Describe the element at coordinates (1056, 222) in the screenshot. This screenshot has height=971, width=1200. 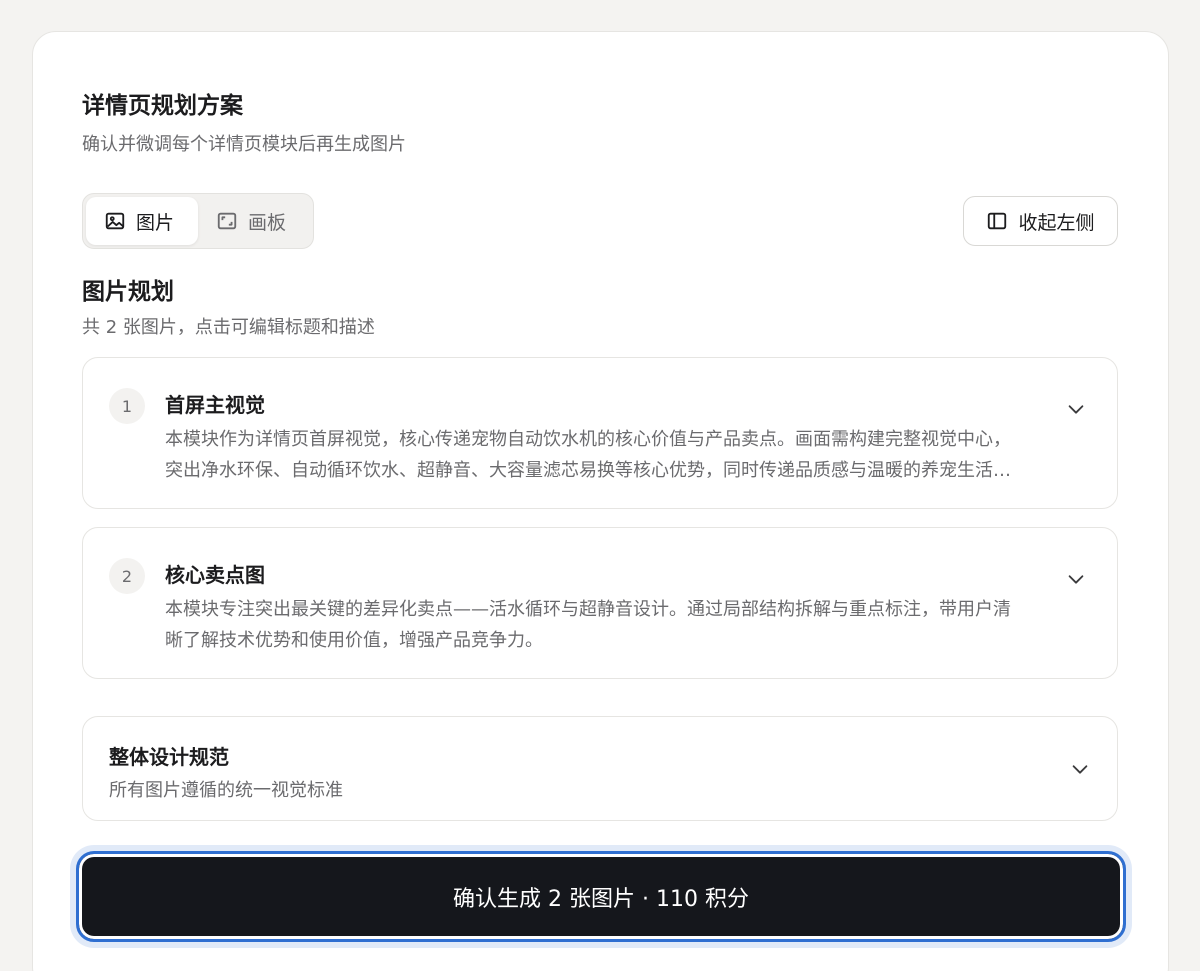
I see `collapse-left-label: 收起左侧` at that location.